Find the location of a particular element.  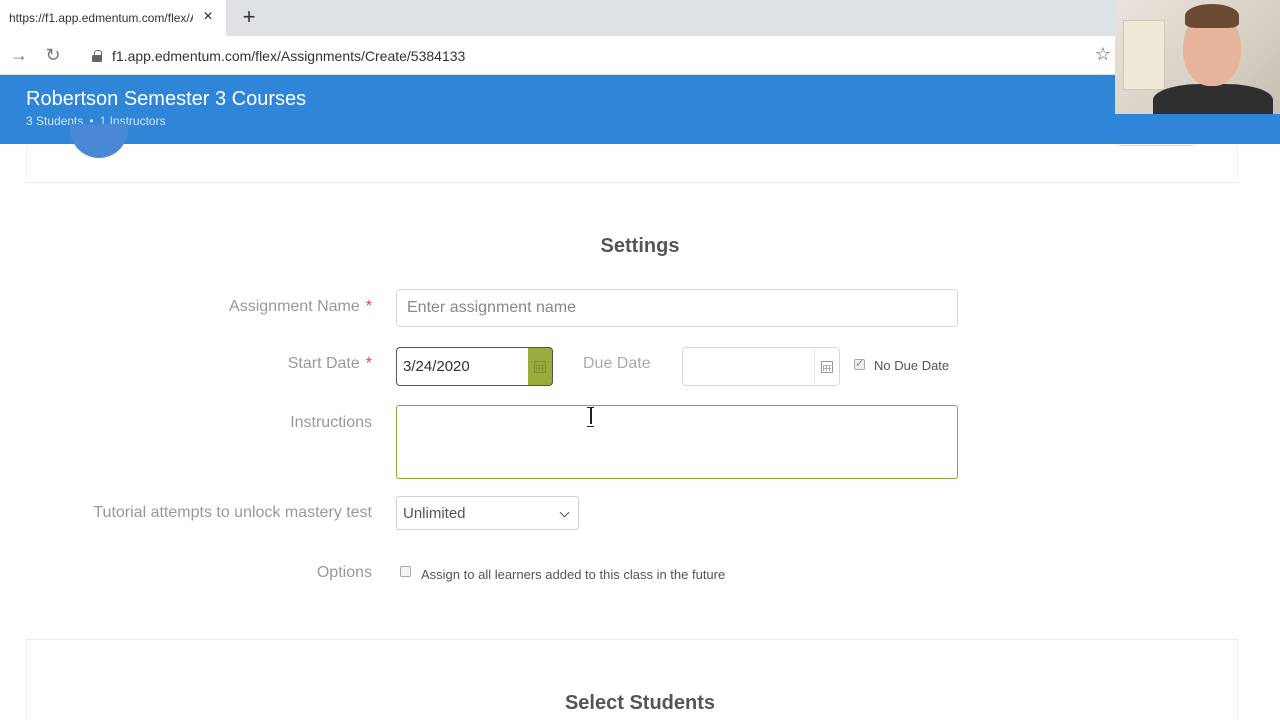

webcam-person-hair is located at coordinates (1212, 16).